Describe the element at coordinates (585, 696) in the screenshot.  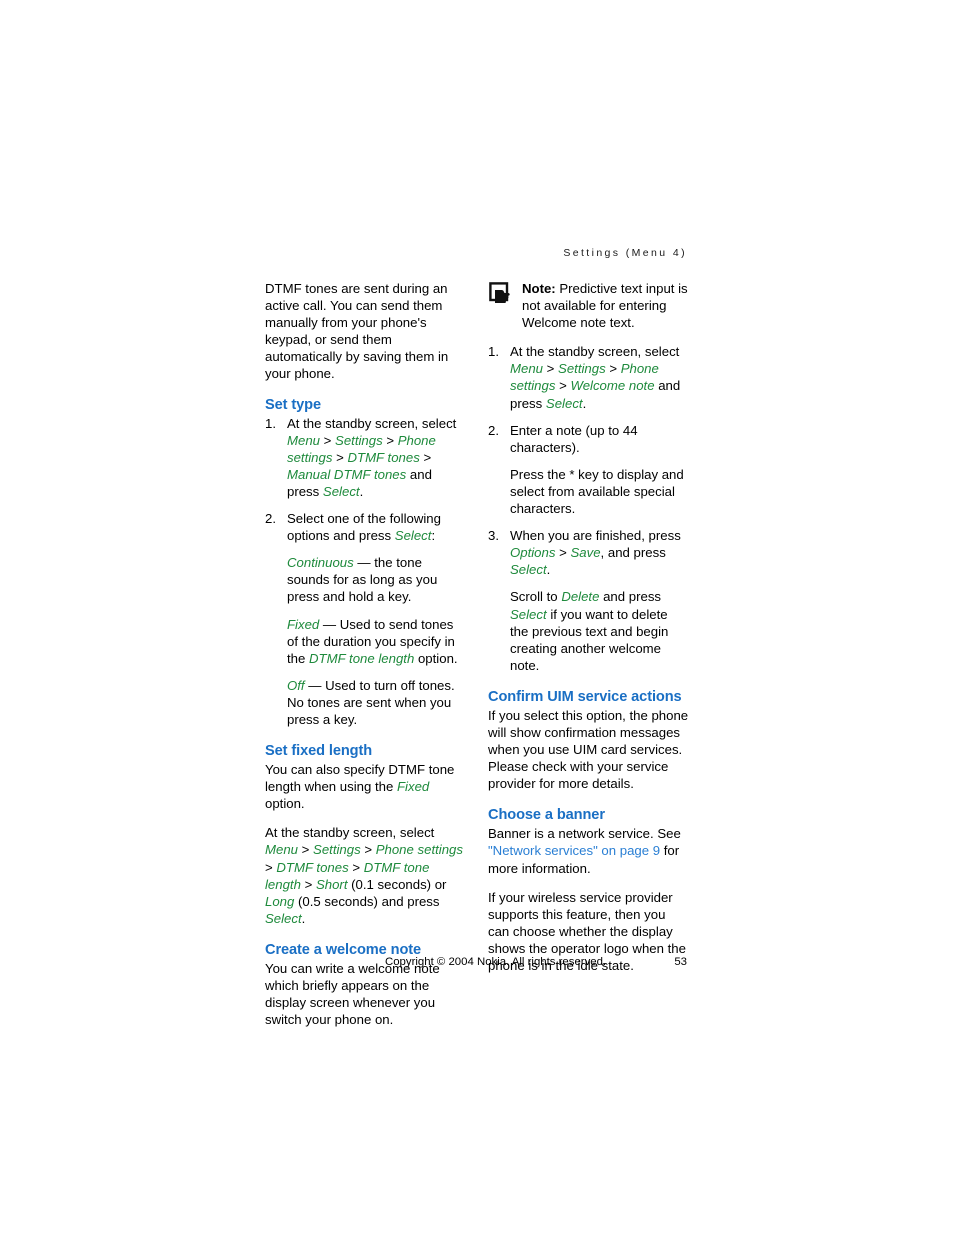
I see `heading-confirm-uim-service-actions: Confirm UIM service actions` at that location.